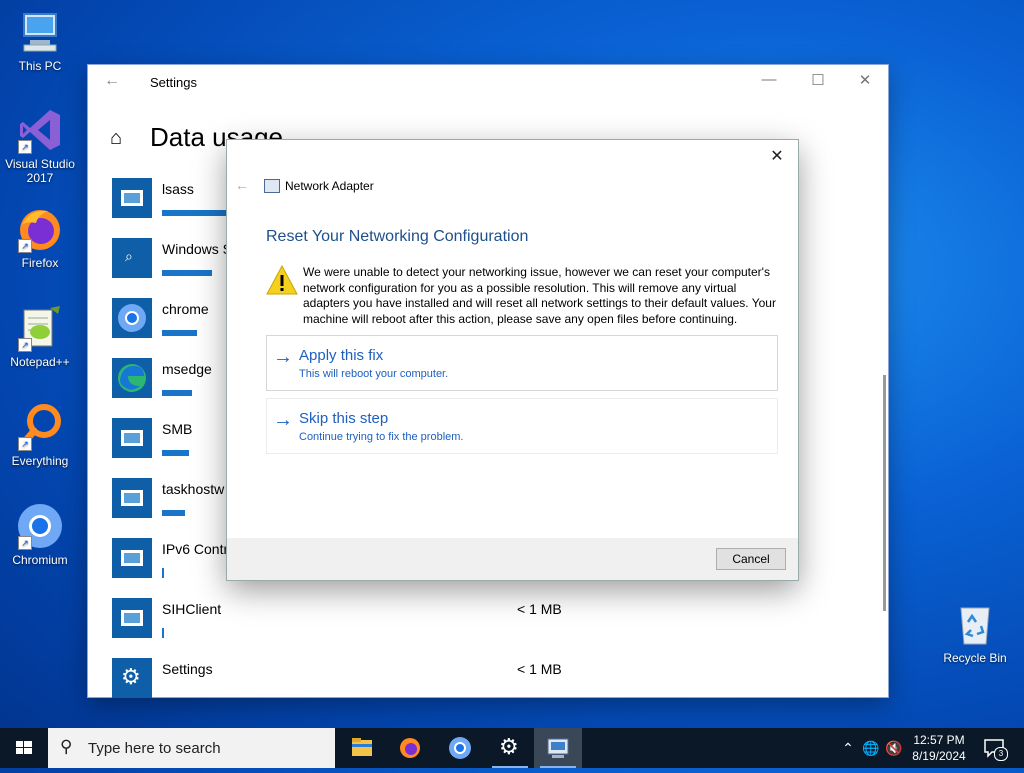 The height and width of the screenshot is (773, 1024). I want to click on close-icon: ✕, so click(865, 82).